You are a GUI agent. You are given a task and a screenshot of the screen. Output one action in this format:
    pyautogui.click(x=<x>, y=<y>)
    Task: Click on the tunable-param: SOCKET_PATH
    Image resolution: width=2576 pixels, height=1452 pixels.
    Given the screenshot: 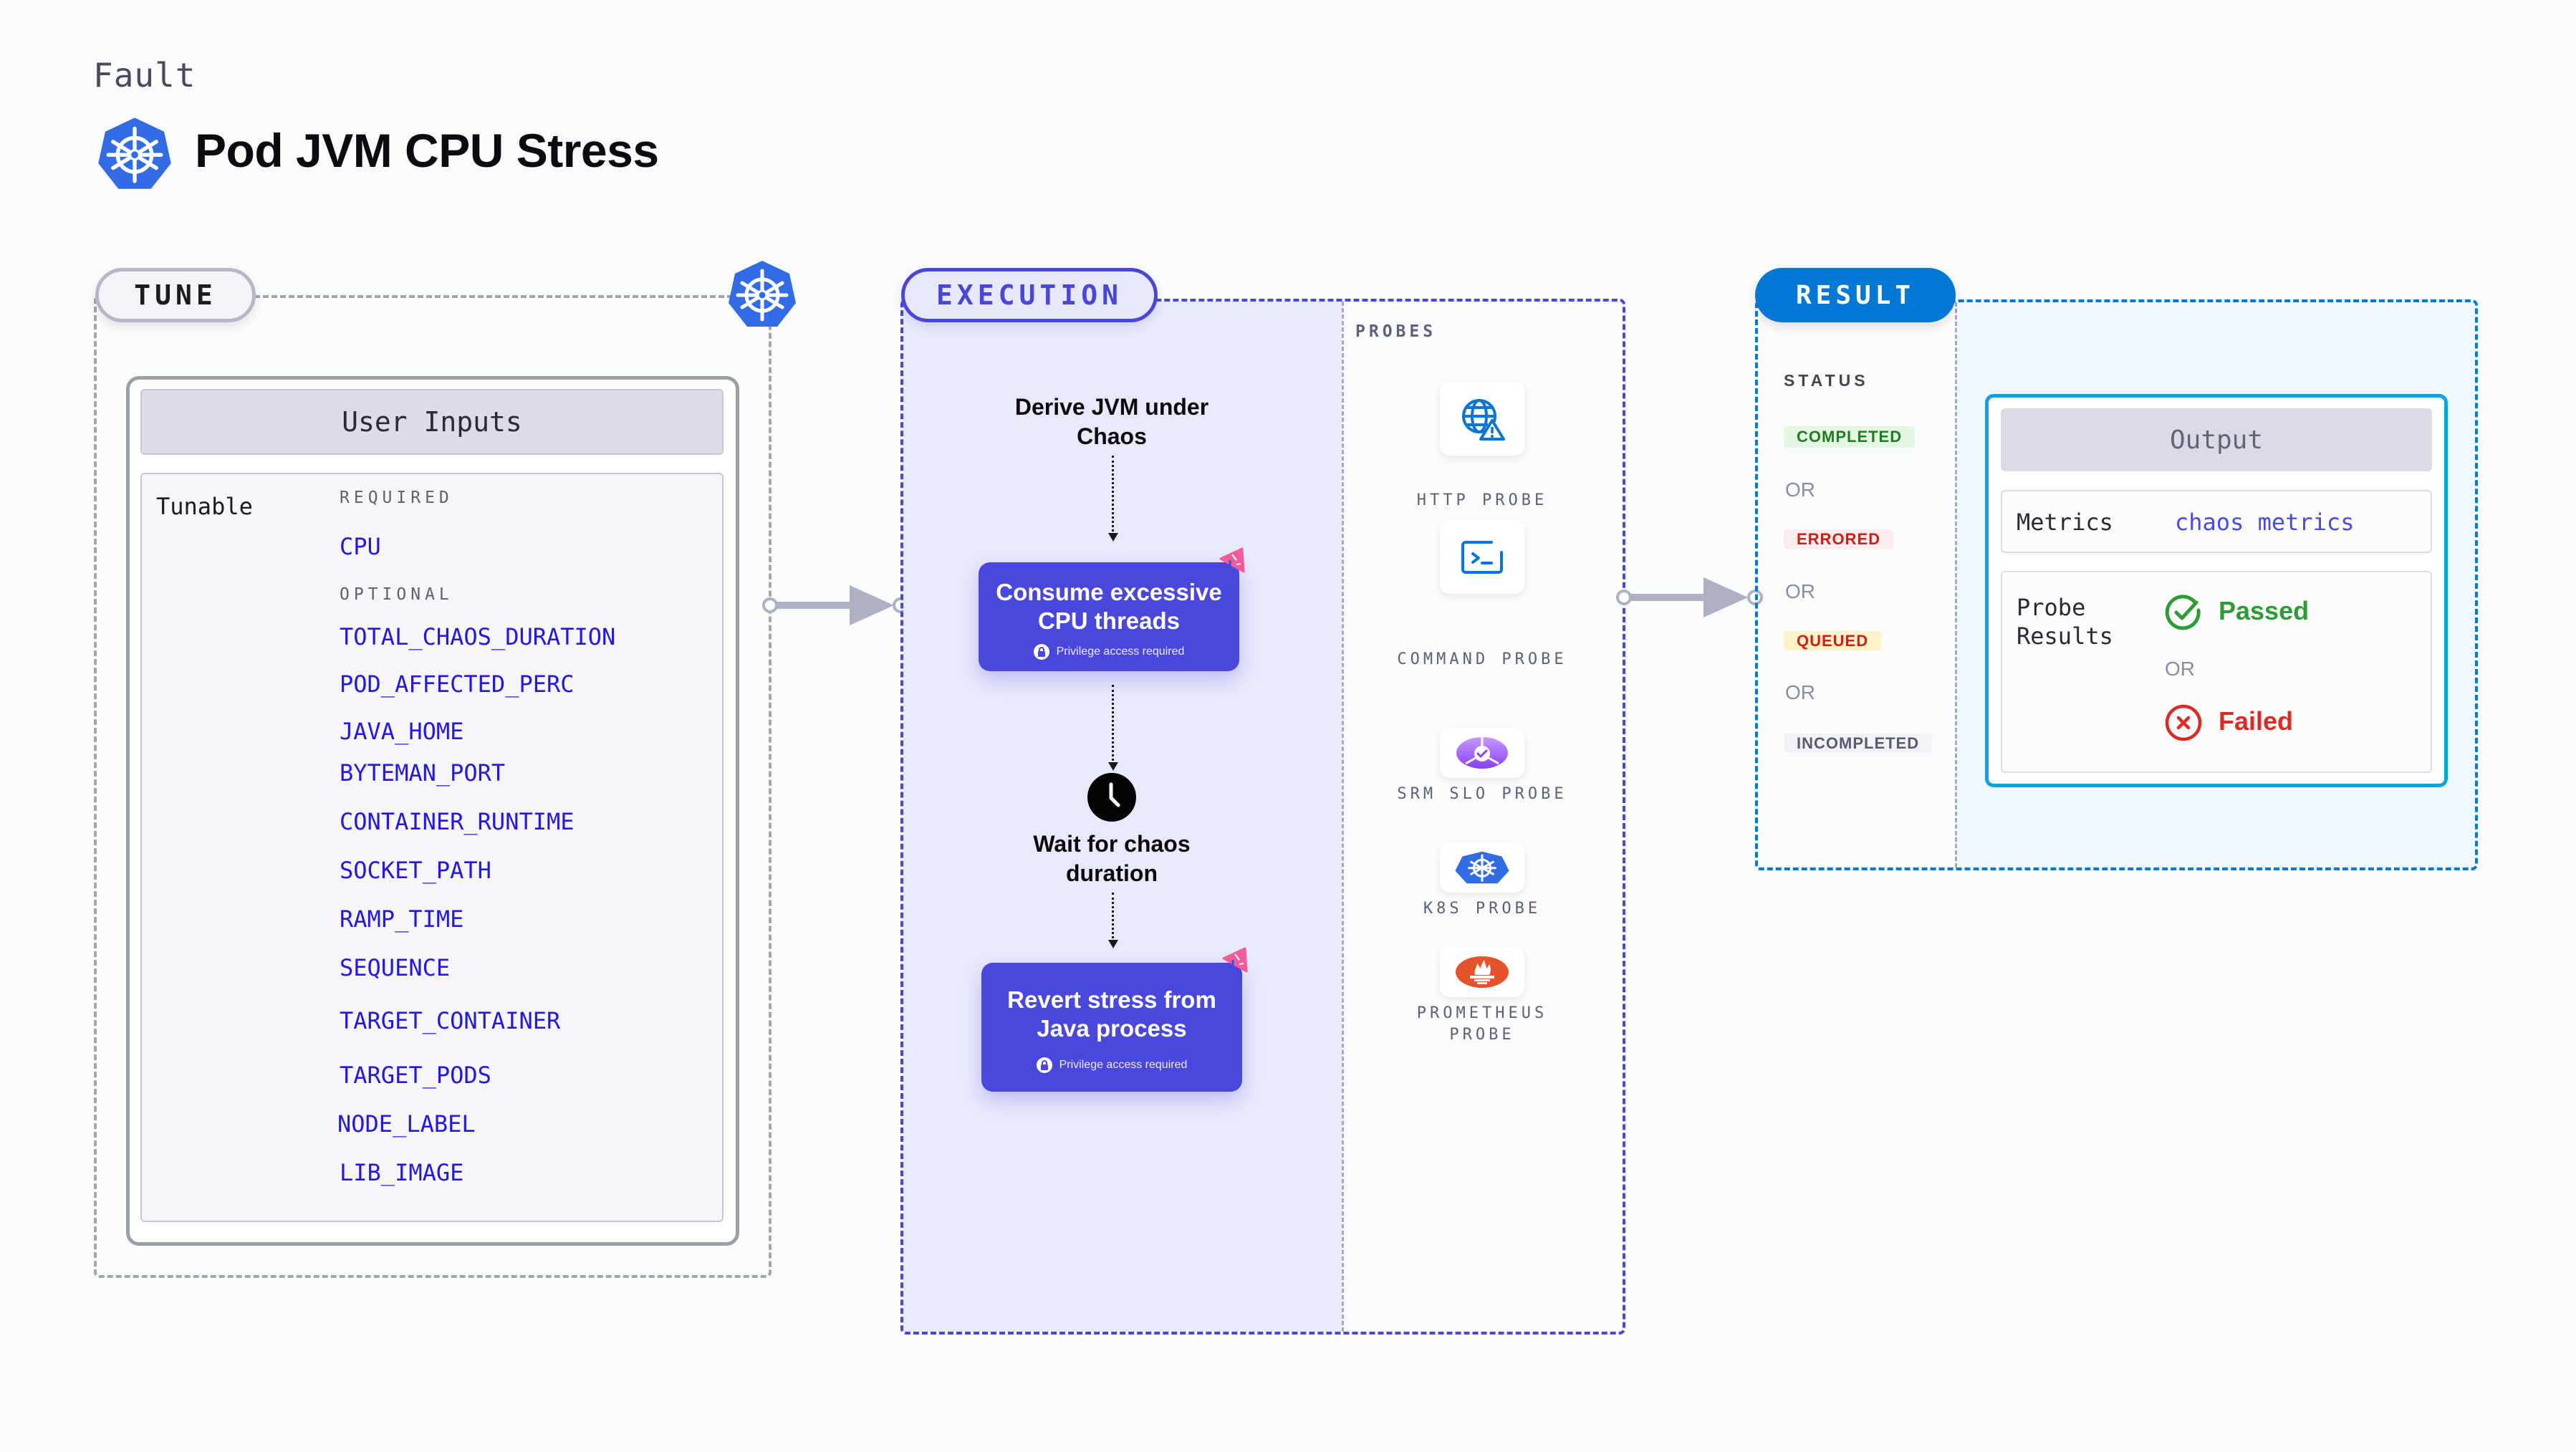 What is the action you would take?
    pyautogui.click(x=415, y=870)
    